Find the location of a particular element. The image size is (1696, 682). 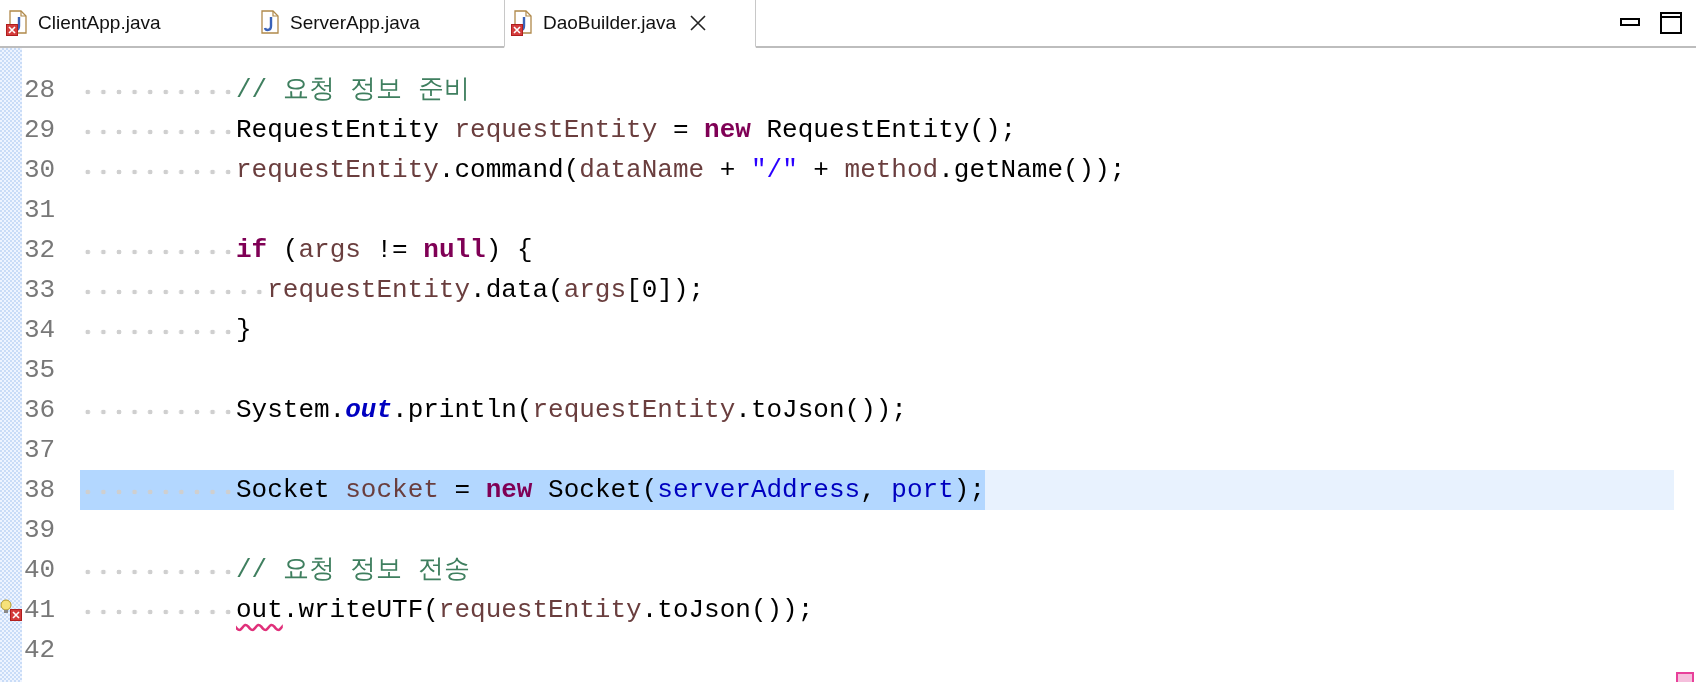

line-number: 32 is located at coordinates (40, 250).